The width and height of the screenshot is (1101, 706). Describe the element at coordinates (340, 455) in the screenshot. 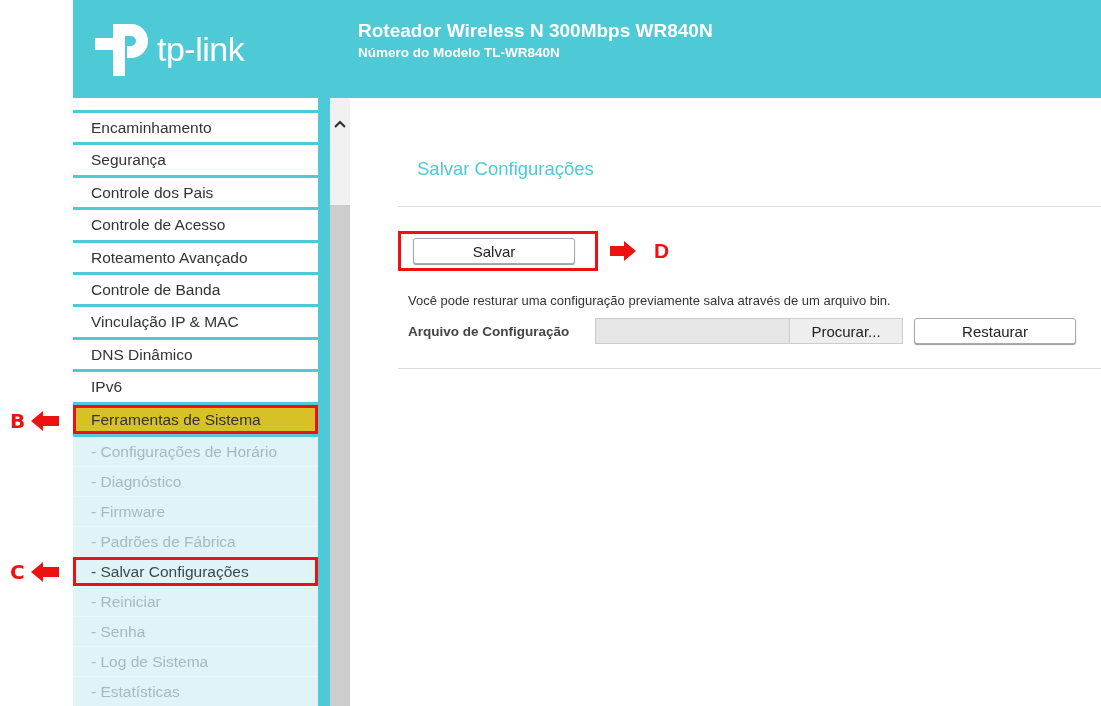

I see `scrollbar-thumb` at that location.